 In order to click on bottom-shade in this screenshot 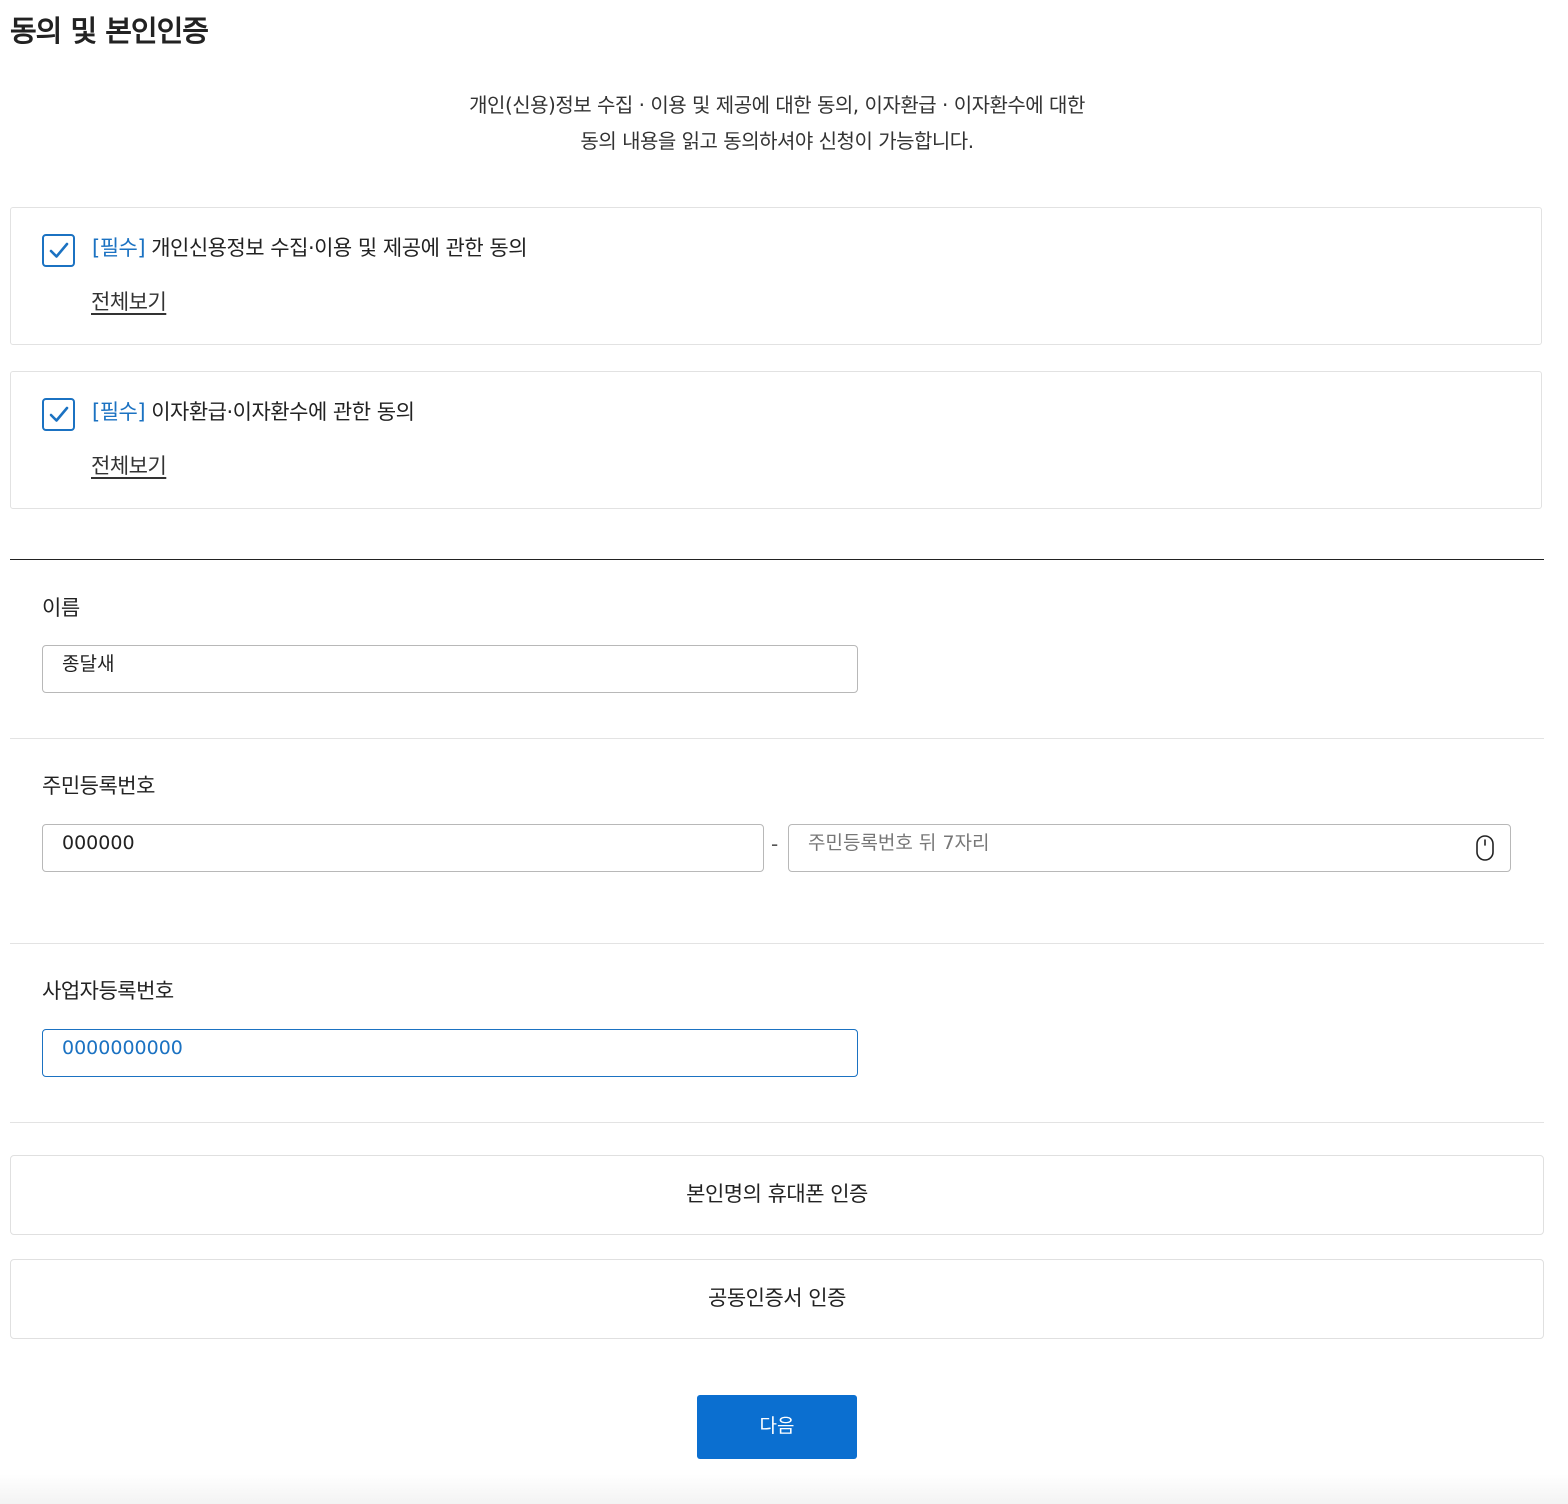, I will do `click(784, 1489)`.